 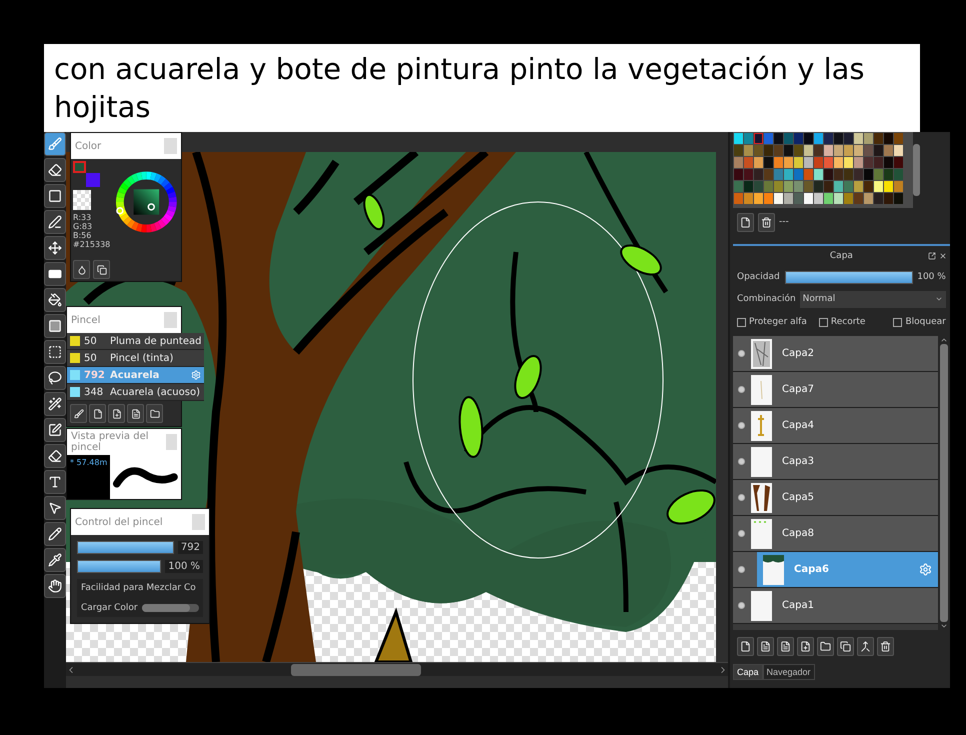 I want to click on palette-button, so click(x=81, y=269).